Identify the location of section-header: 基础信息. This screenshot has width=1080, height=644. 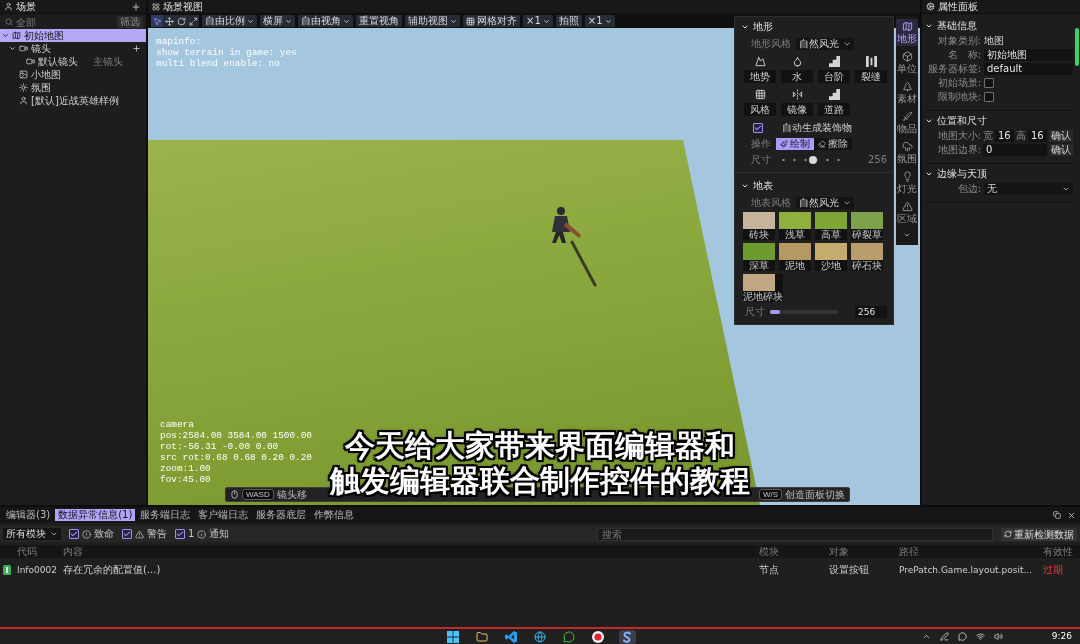
(999, 26).